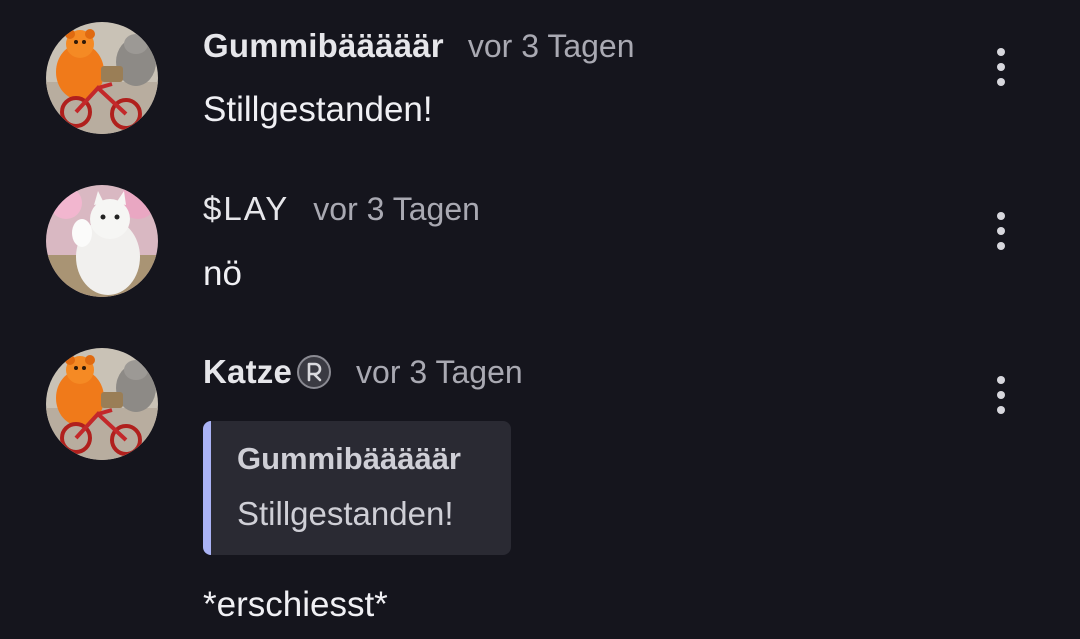  Describe the element at coordinates (318, 109) in the screenshot. I see `comment-text: Stillgestanden!` at that location.